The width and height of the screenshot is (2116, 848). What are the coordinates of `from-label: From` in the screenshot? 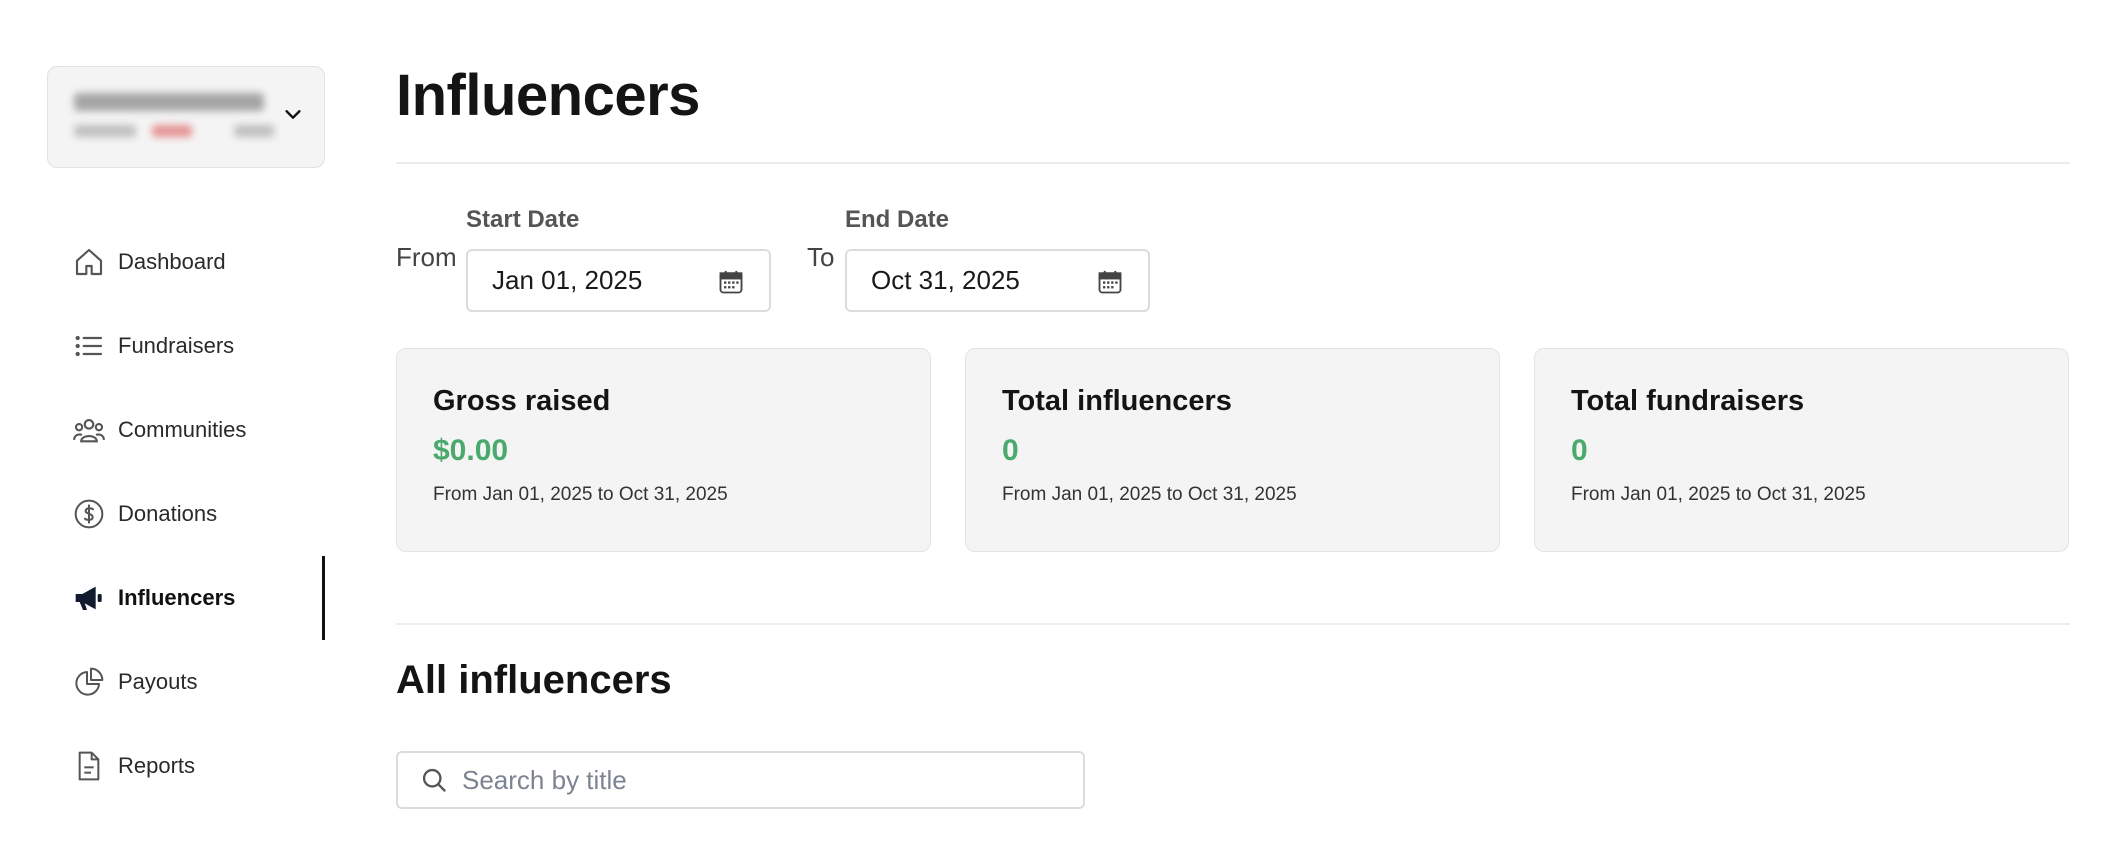 It's located at (426, 257).